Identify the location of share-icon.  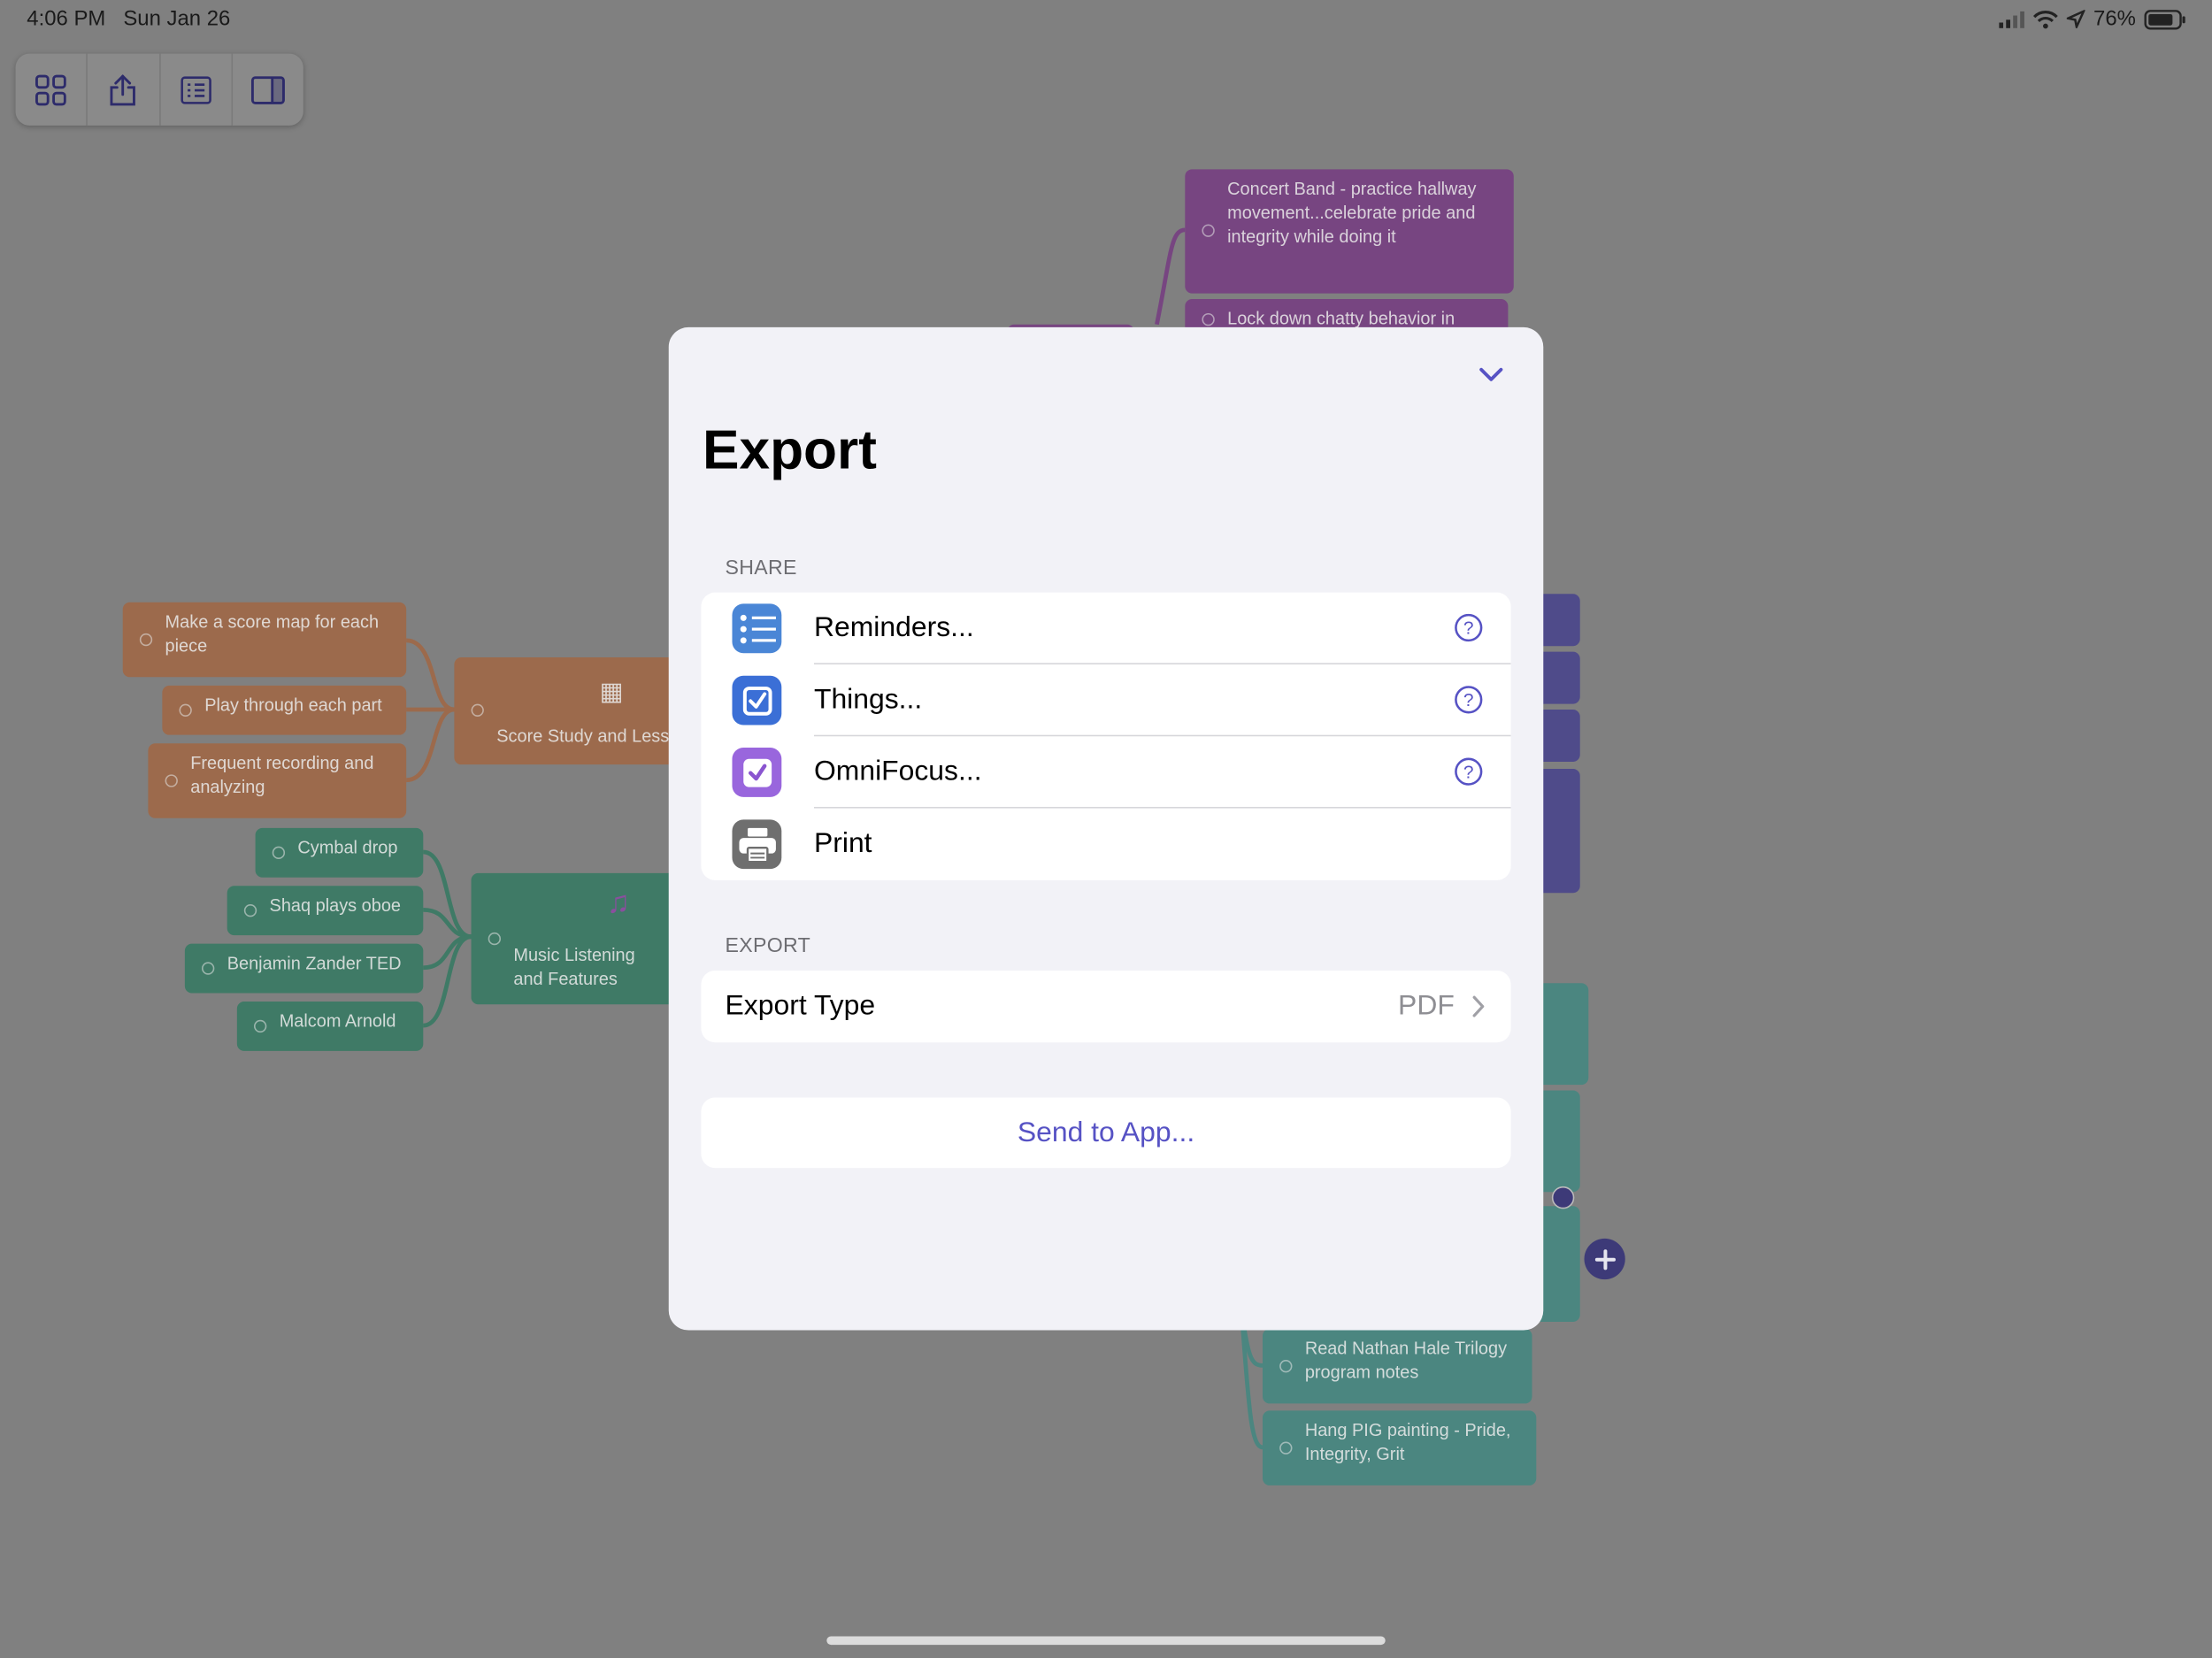
(123, 89).